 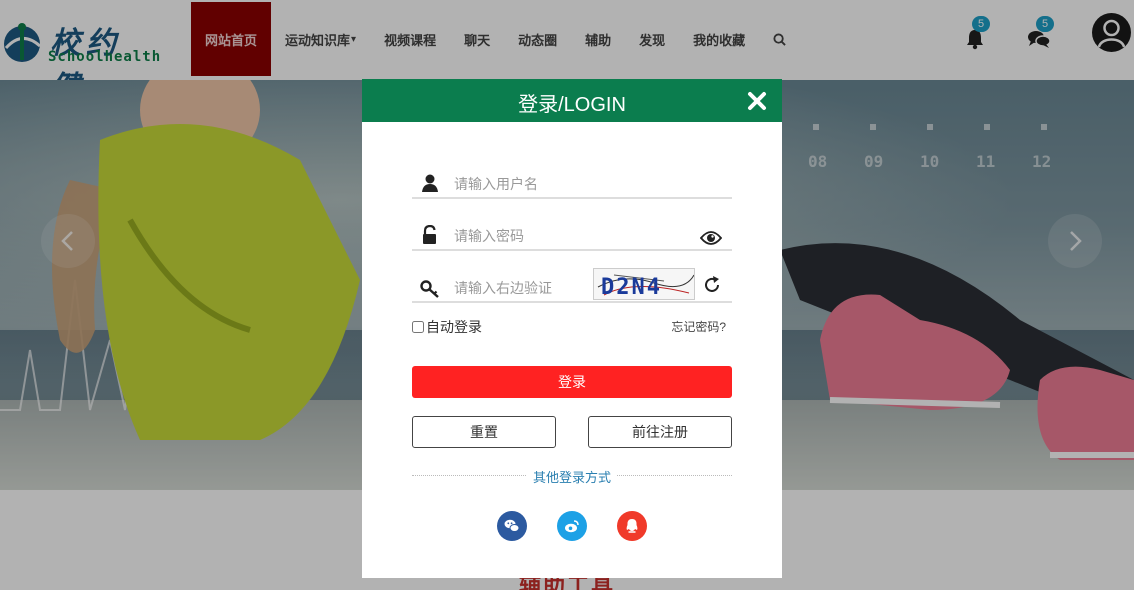 I want to click on close-icon, so click(x=757, y=101).